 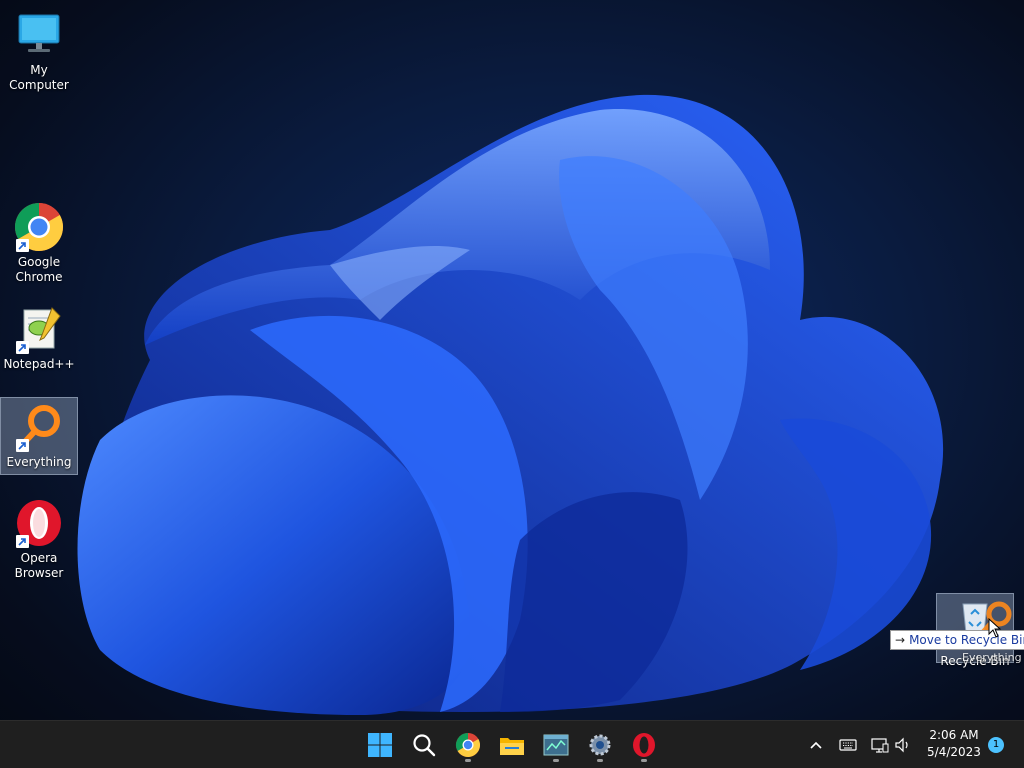 I want to click on taskbar-task-manager, so click(x=556, y=745).